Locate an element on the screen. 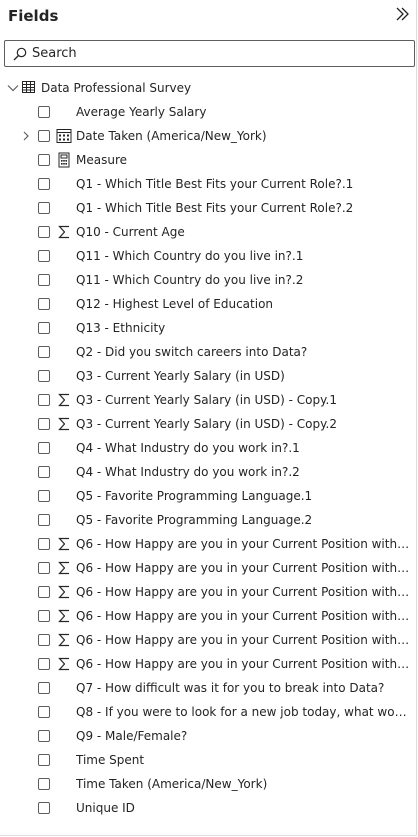 This screenshot has height=837, width=418. field-label: Average Yearly Salary is located at coordinates (141, 112).